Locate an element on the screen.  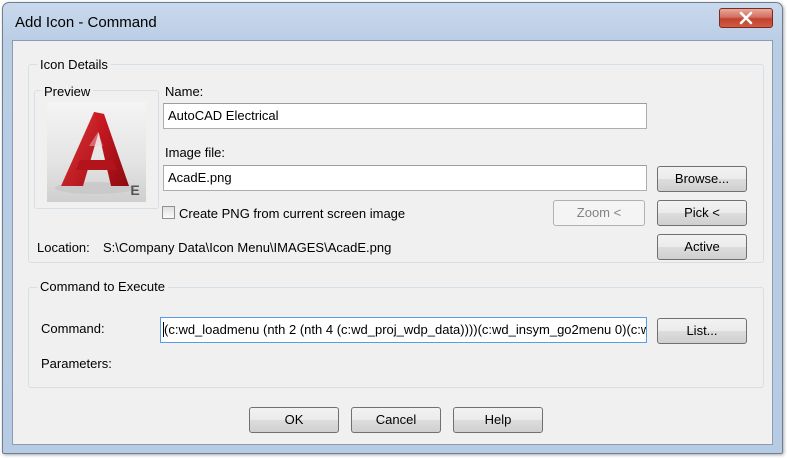
cancel-button: Cancel is located at coordinates (396, 420).